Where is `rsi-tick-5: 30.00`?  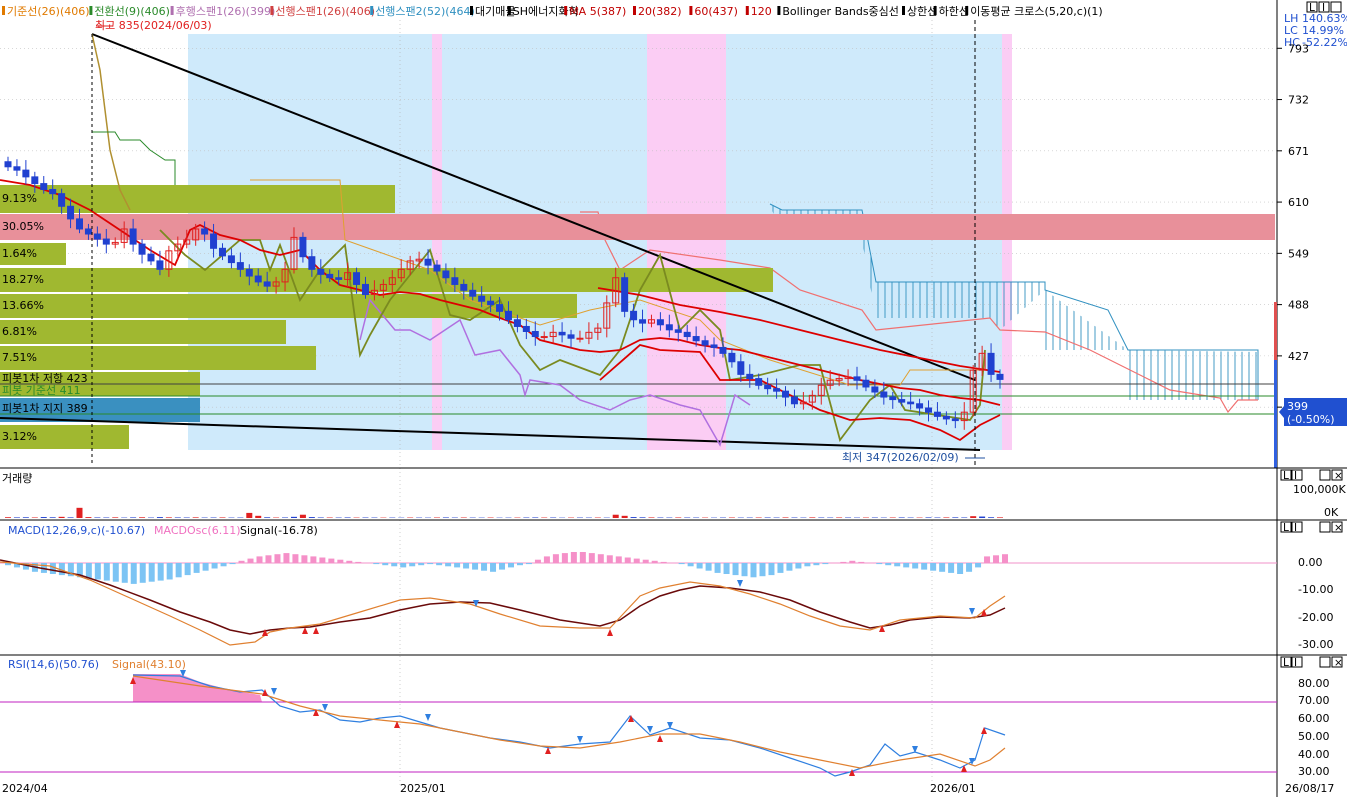
rsi-tick-5: 30.00 is located at coordinates (1314, 771).